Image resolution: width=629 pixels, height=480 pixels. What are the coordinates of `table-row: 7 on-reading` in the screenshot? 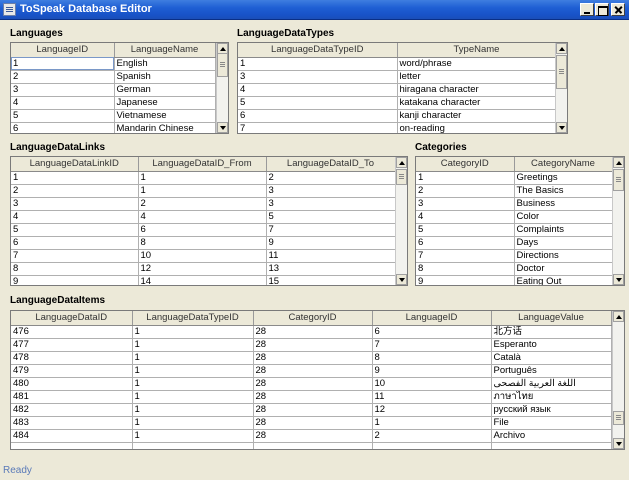 It's located at (397, 127).